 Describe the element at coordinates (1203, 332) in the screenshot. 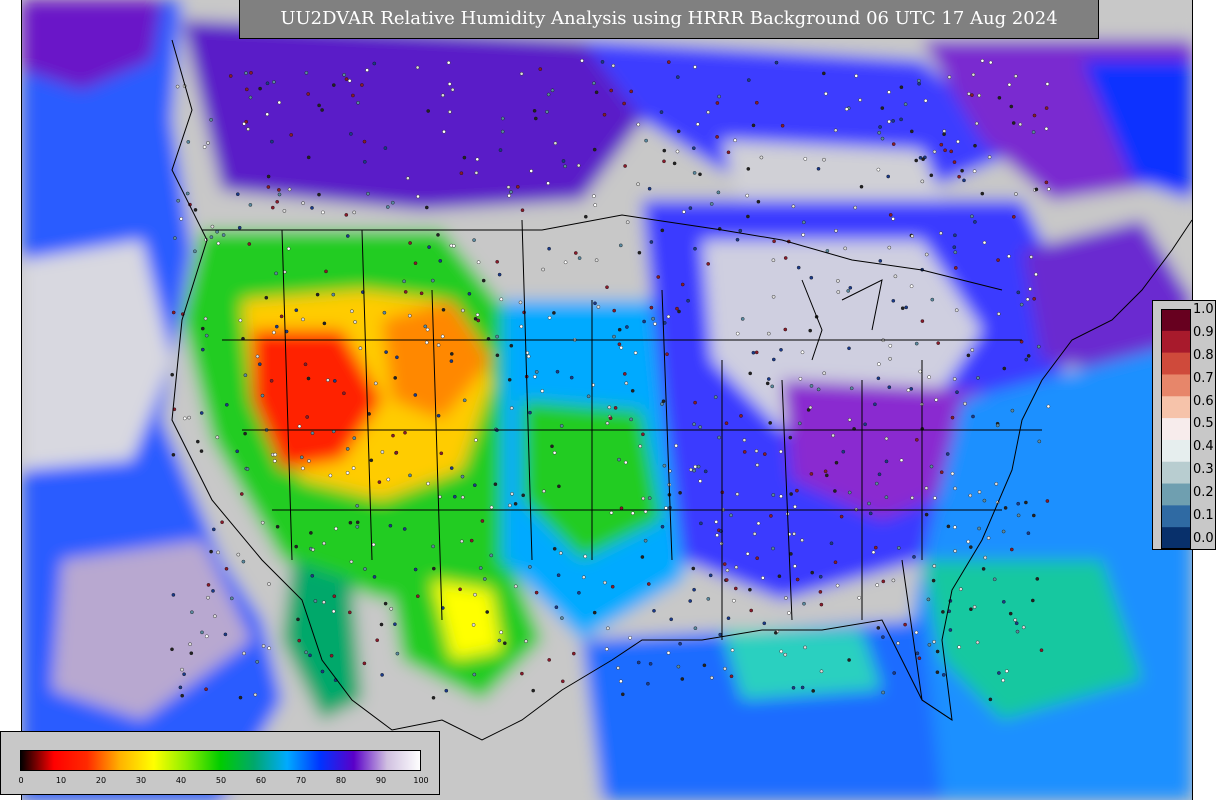

I see `colorbar-label-0-9: 0.9` at that location.